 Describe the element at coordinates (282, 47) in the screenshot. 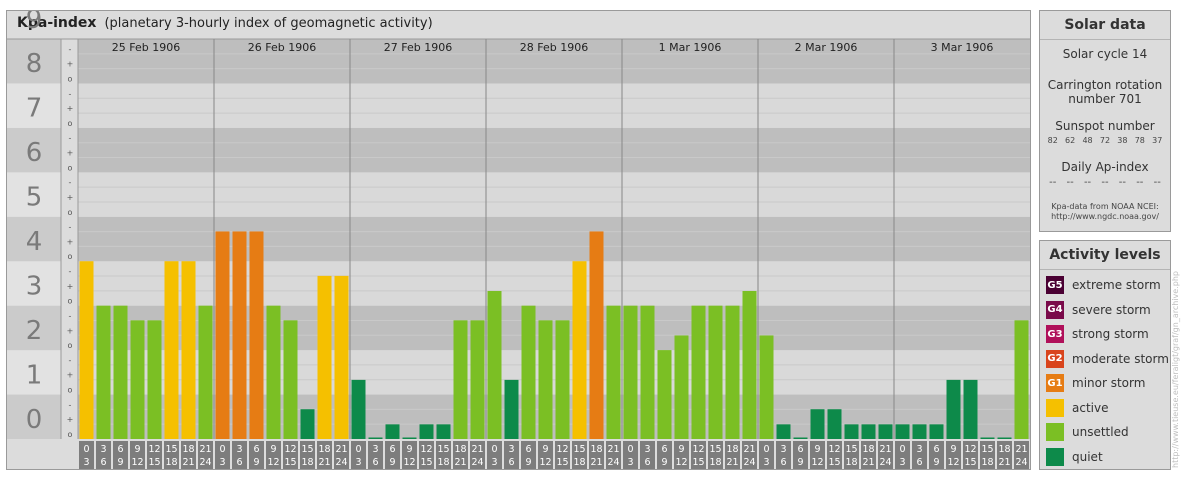

I see `day-label: 26 Feb 1906` at that location.